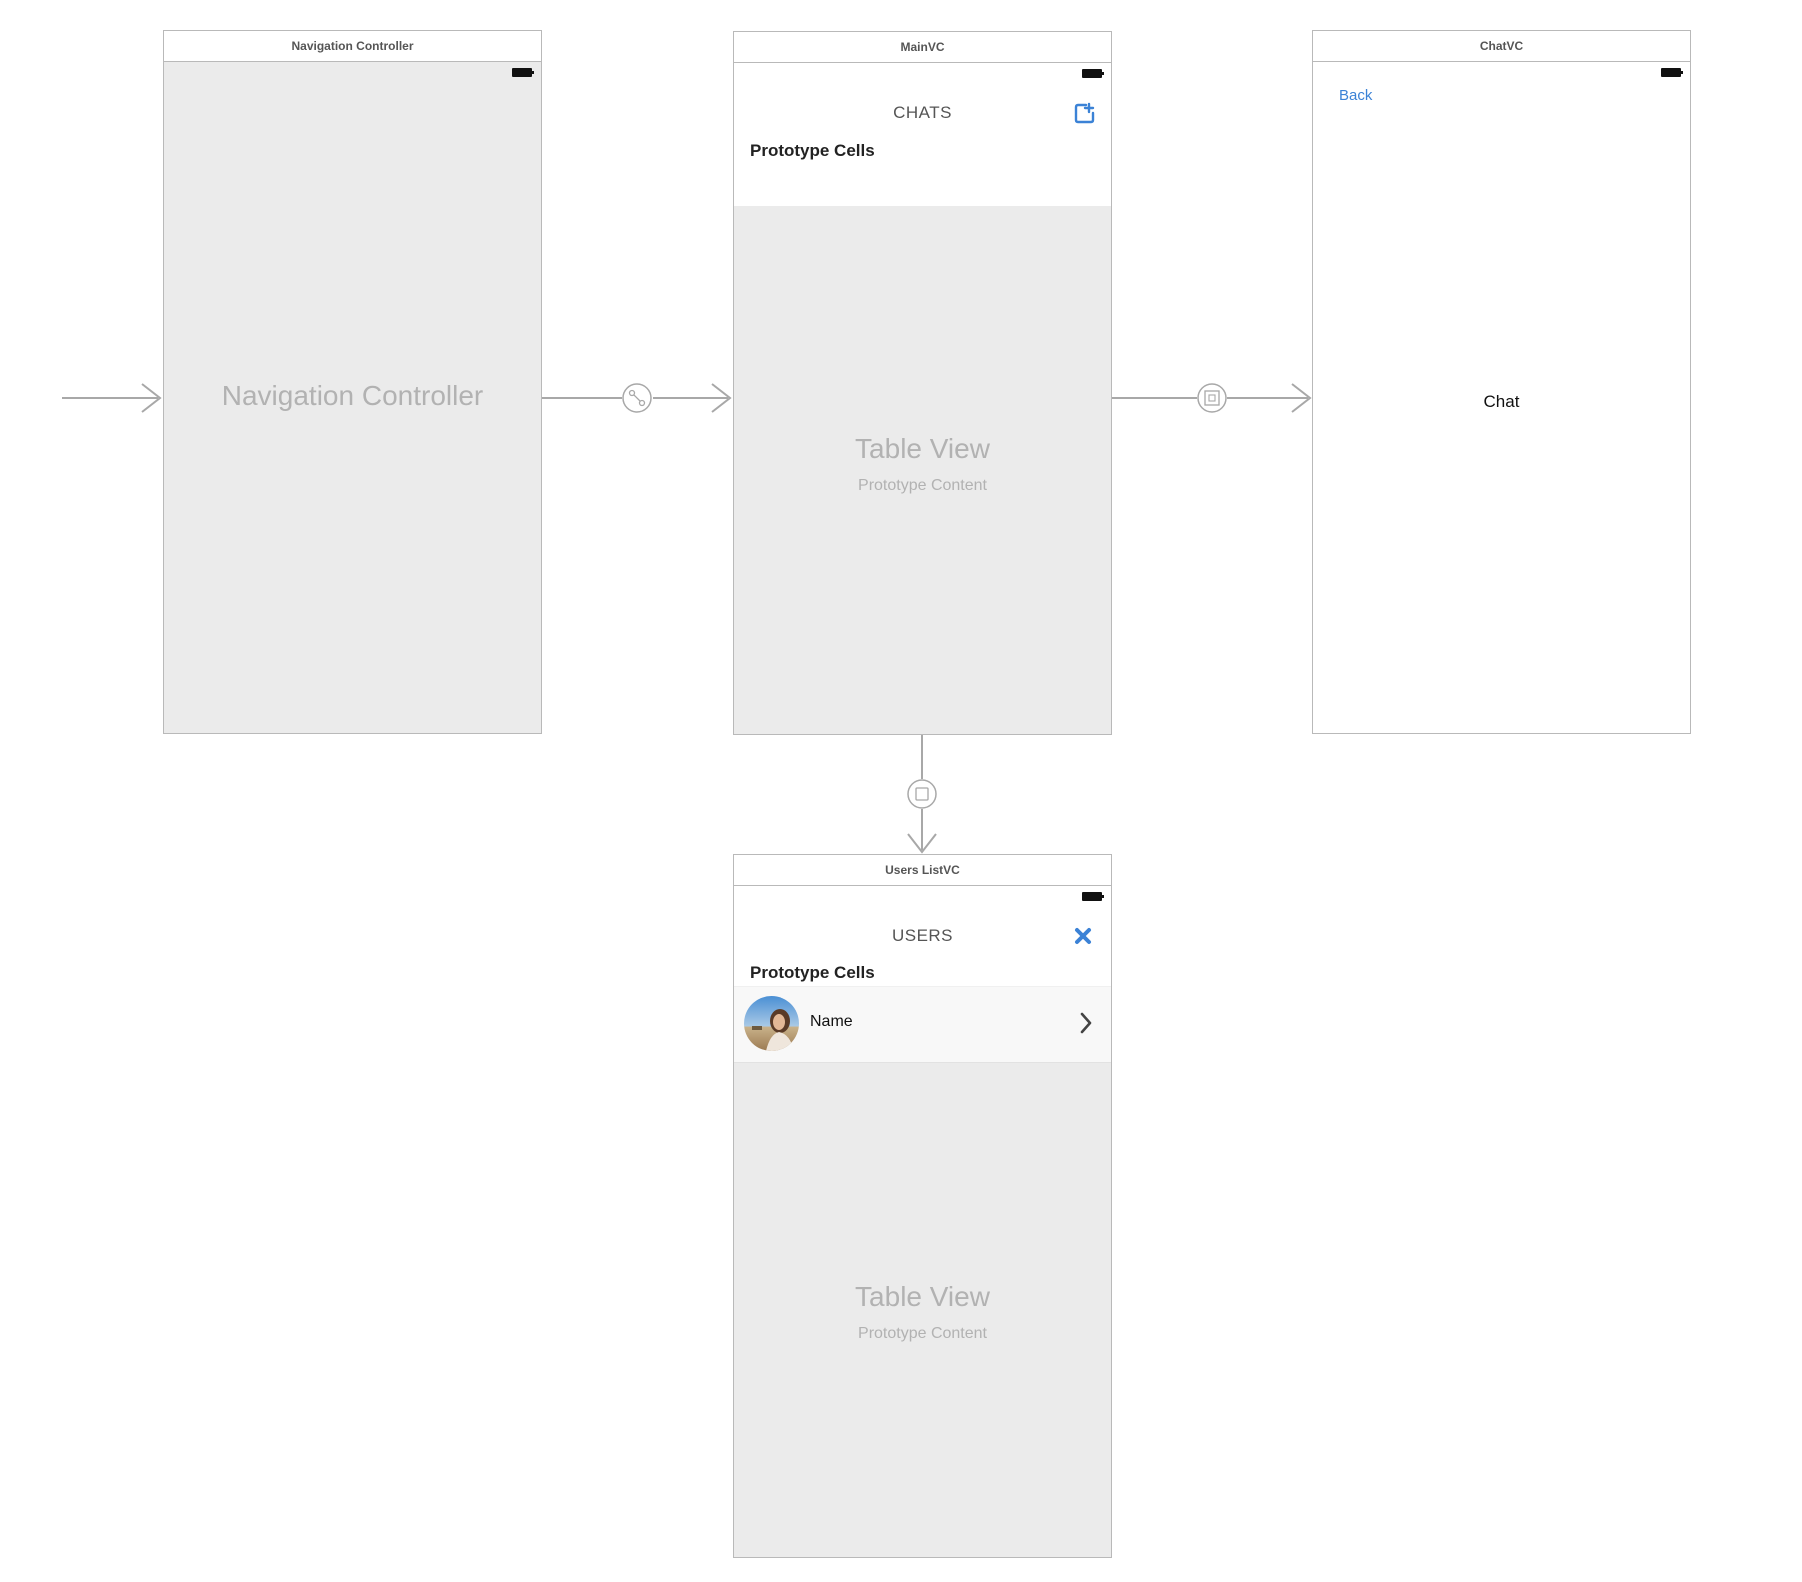 The image size is (1802, 1582). What do you see at coordinates (922, 794) in the screenshot?
I see `present-modally-segue-icon` at bounding box center [922, 794].